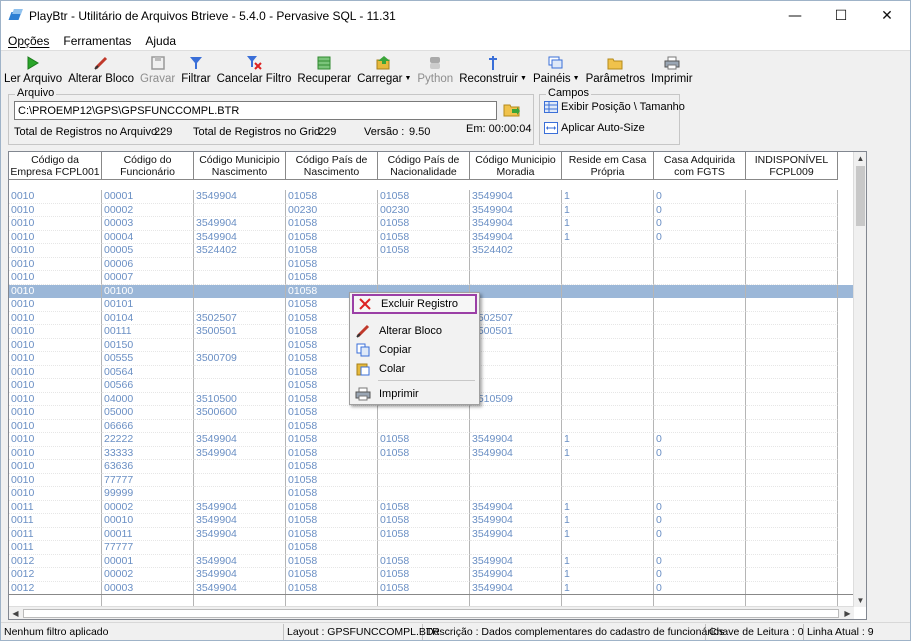  I want to click on table-cell: 3500501, so click(516, 332).